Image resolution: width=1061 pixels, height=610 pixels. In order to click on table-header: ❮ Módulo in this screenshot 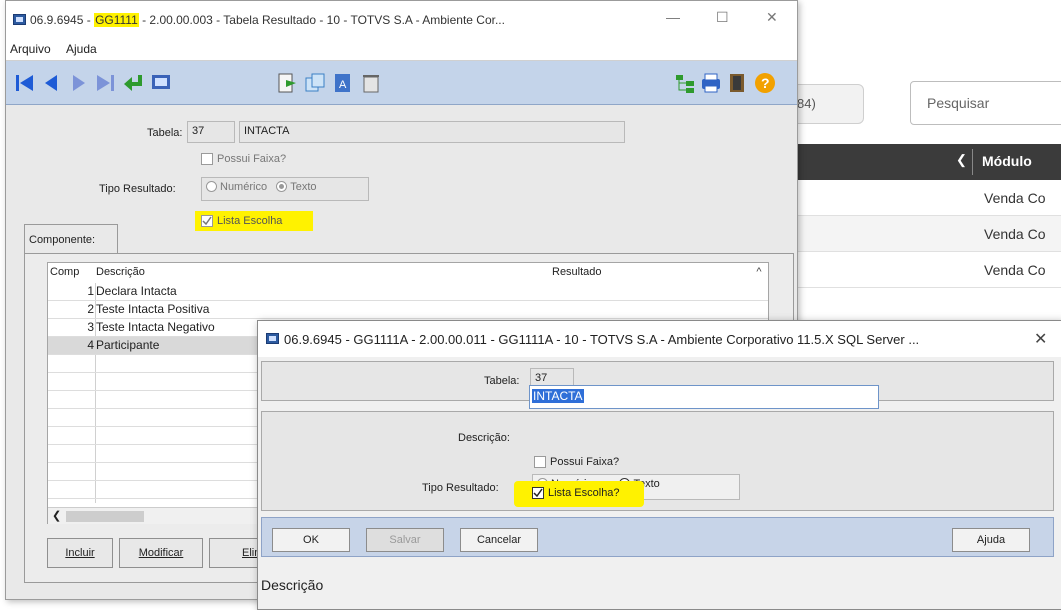, I will do `click(928, 162)`.